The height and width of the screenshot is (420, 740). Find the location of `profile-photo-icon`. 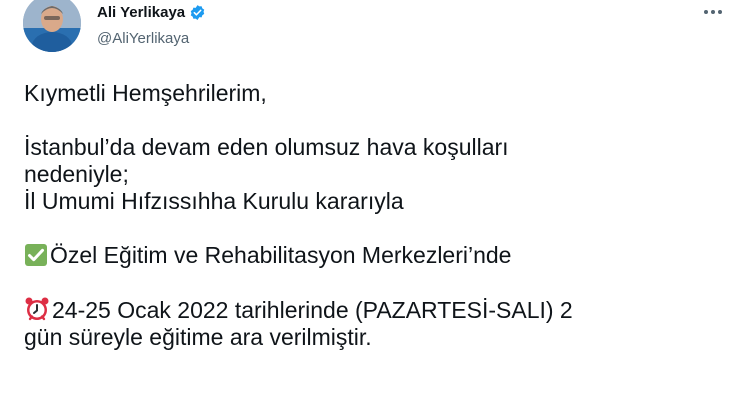

profile-photo-icon is located at coordinates (52, 26).